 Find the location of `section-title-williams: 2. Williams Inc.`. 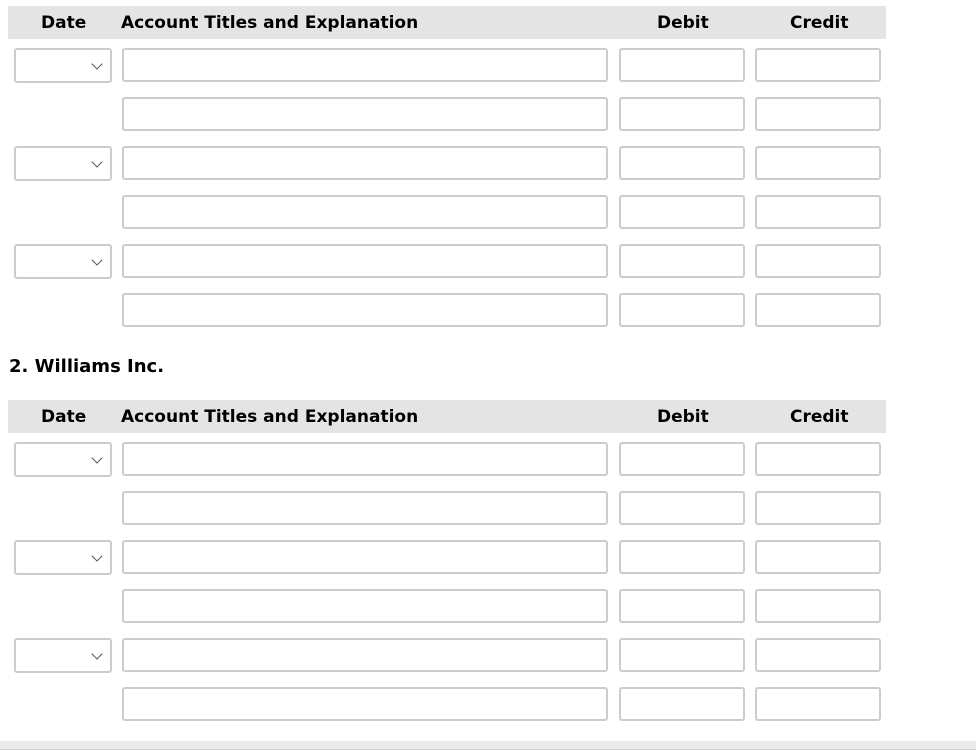

section-title-williams: 2. Williams Inc. is located at coordinates (87, 366).